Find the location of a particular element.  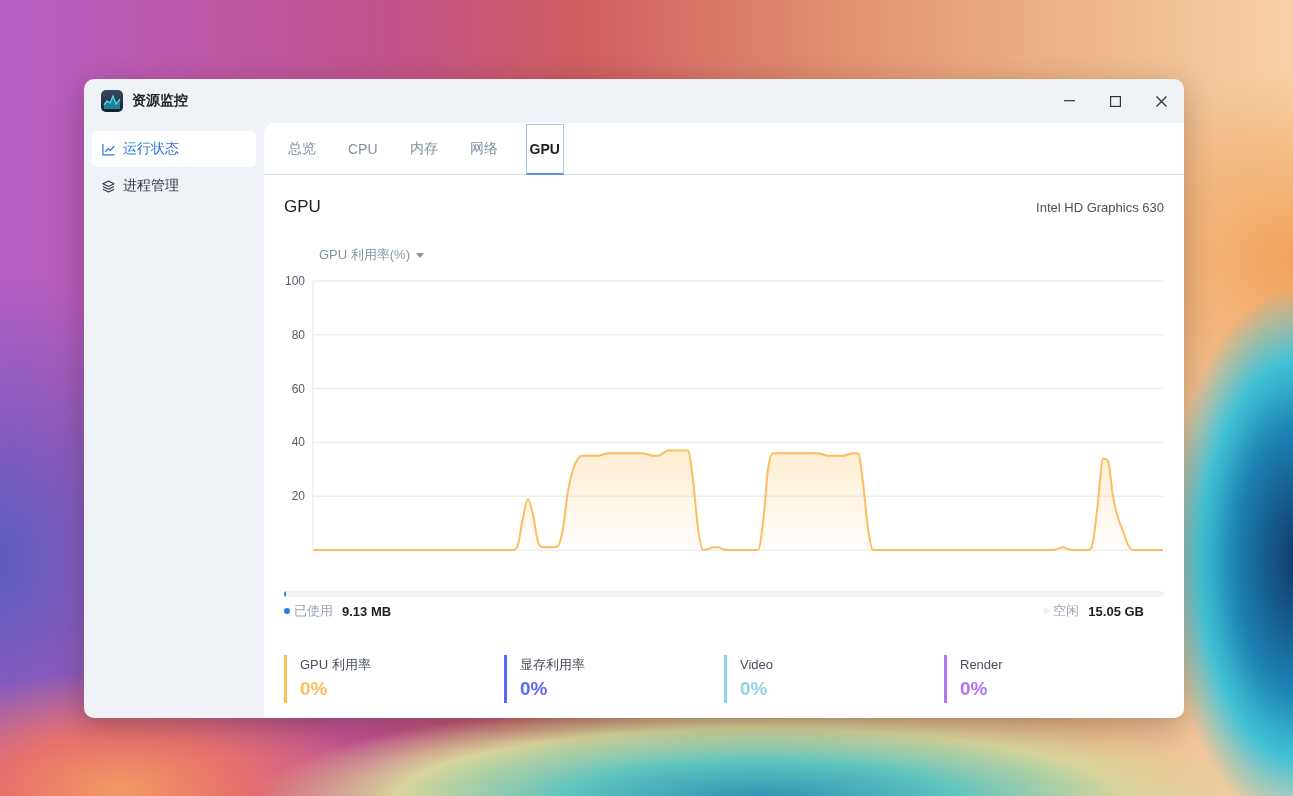

window-title: 资源监控 is located at coordinates (160, 101).